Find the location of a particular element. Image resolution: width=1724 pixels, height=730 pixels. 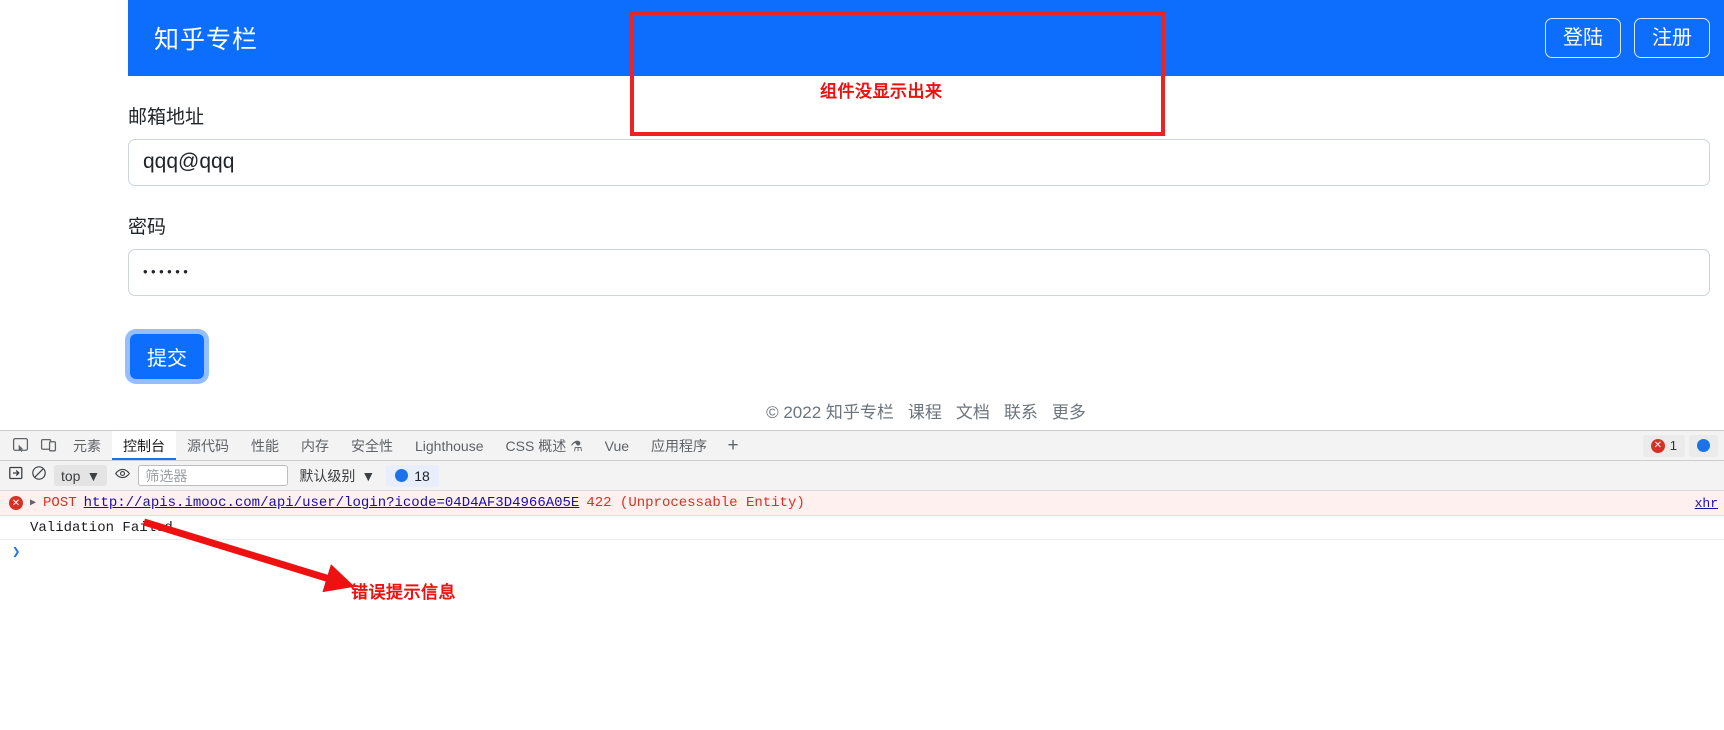

page-footer: © 2022 知乎专栏 课程 文档 联系 更多 is located at coordinates (926, 410).